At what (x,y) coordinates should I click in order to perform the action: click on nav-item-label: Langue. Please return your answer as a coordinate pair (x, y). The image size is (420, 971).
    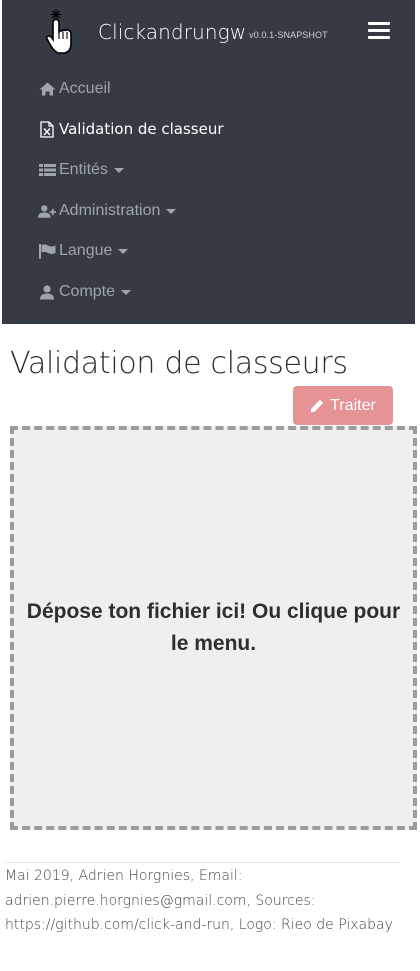
    Looking at the image, I should click on (86, 250).